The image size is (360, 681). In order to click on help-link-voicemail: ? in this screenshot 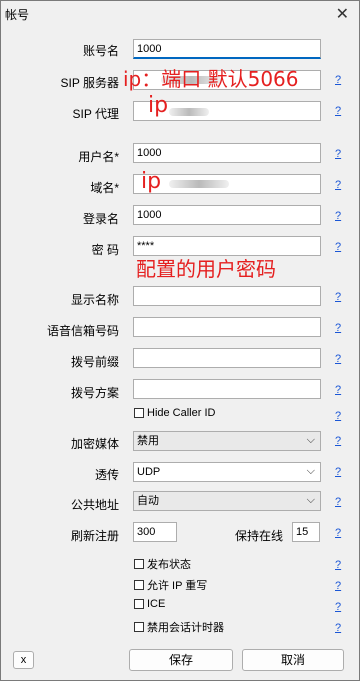, I will do `click(338, 328)`.